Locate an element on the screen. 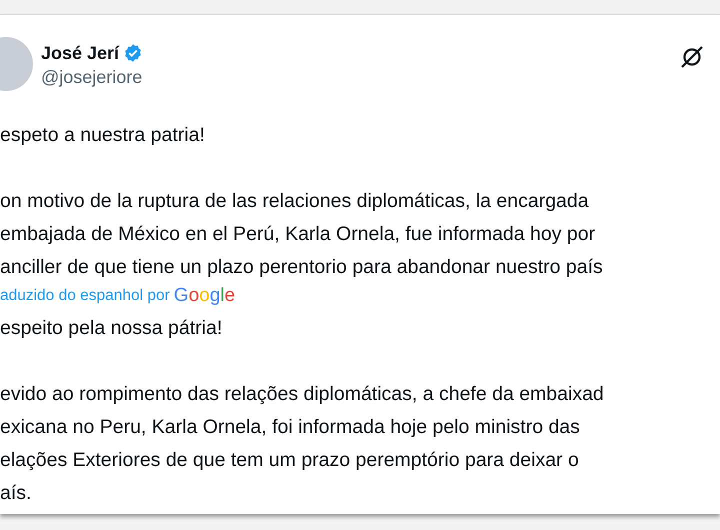 The height and width of the screenshot is (530, 720). author-handle: @josejeriore is located at coordinates (92, 77).